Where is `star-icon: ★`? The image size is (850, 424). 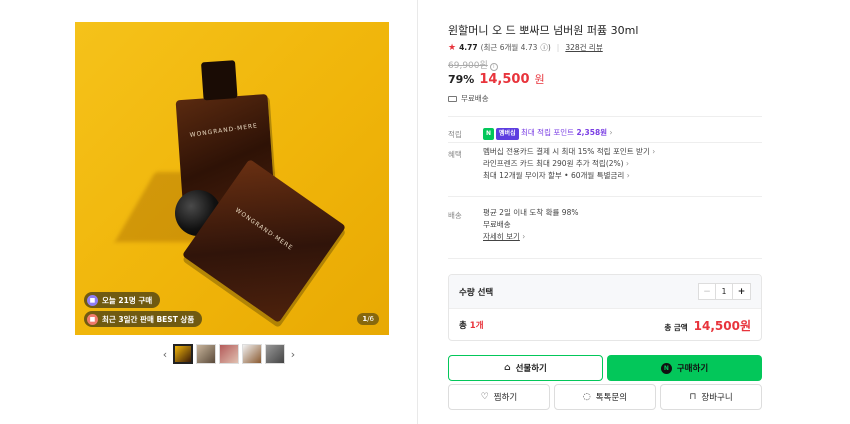 star-icon: ★ is located at coordinates (452, 47).